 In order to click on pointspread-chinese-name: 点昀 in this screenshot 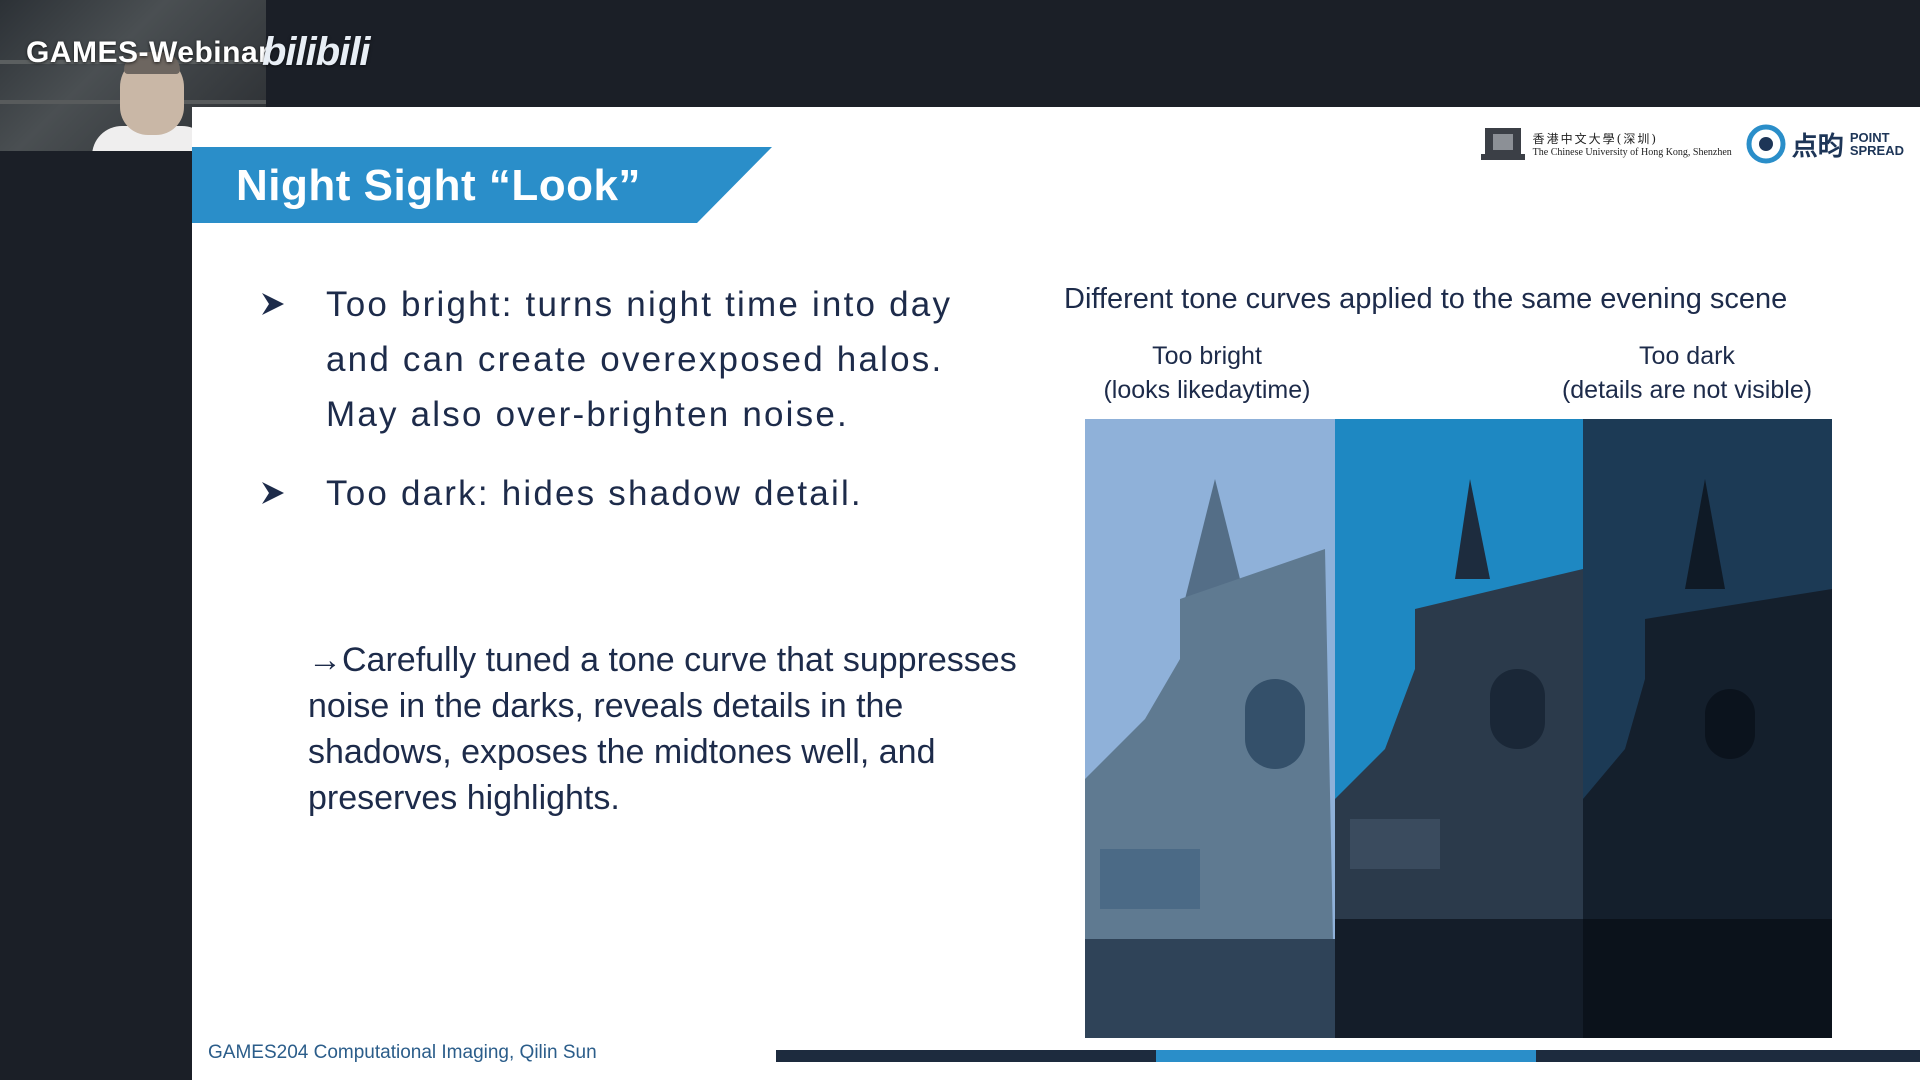, I will do `click(1817, 145)`.